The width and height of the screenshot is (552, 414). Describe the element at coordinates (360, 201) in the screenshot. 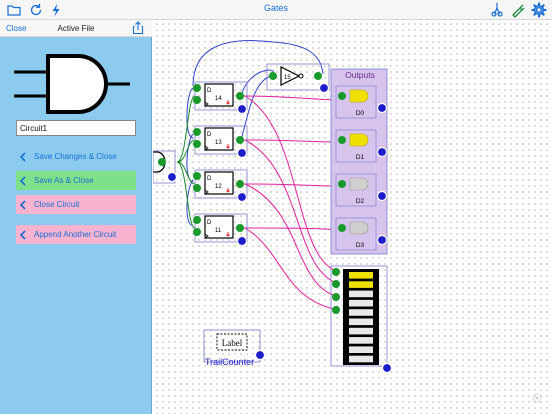

I see `led-label: D2` at that location.